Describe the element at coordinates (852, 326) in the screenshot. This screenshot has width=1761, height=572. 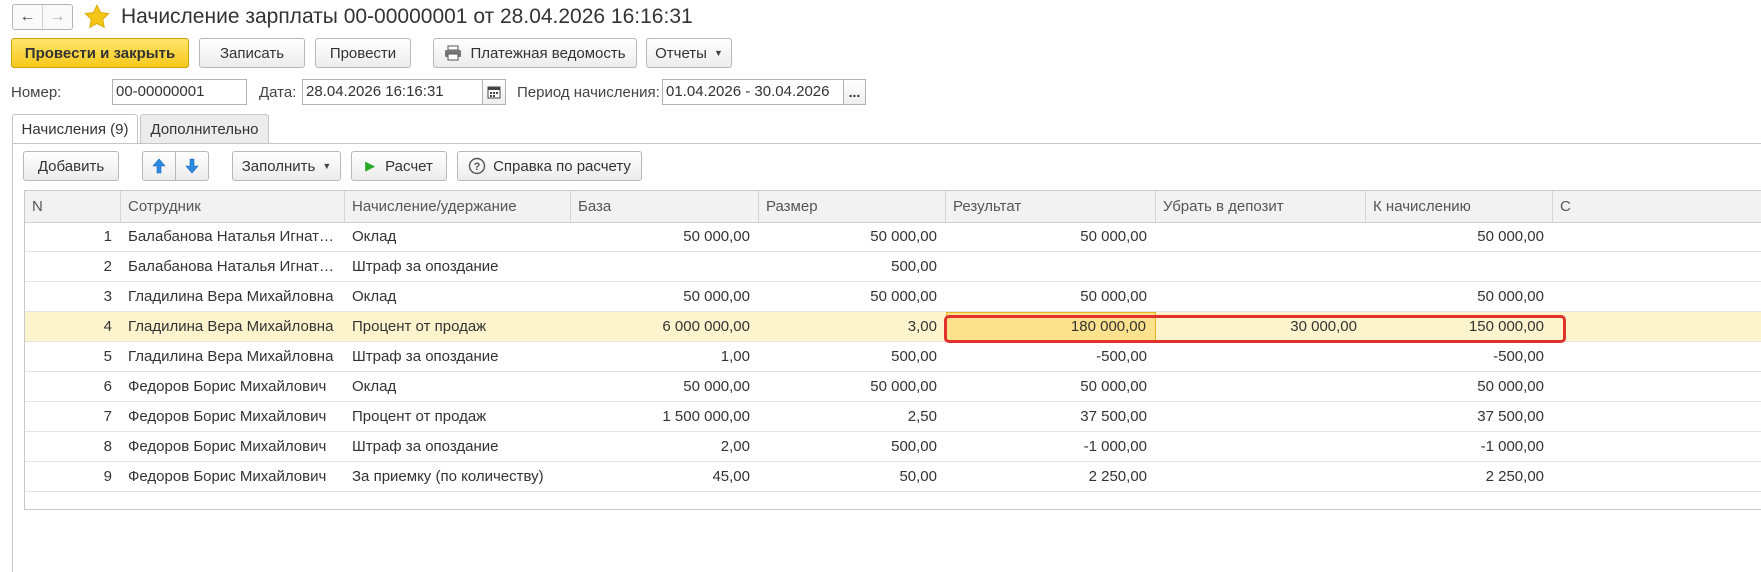
I see `size-cell: 3,00` at that location.